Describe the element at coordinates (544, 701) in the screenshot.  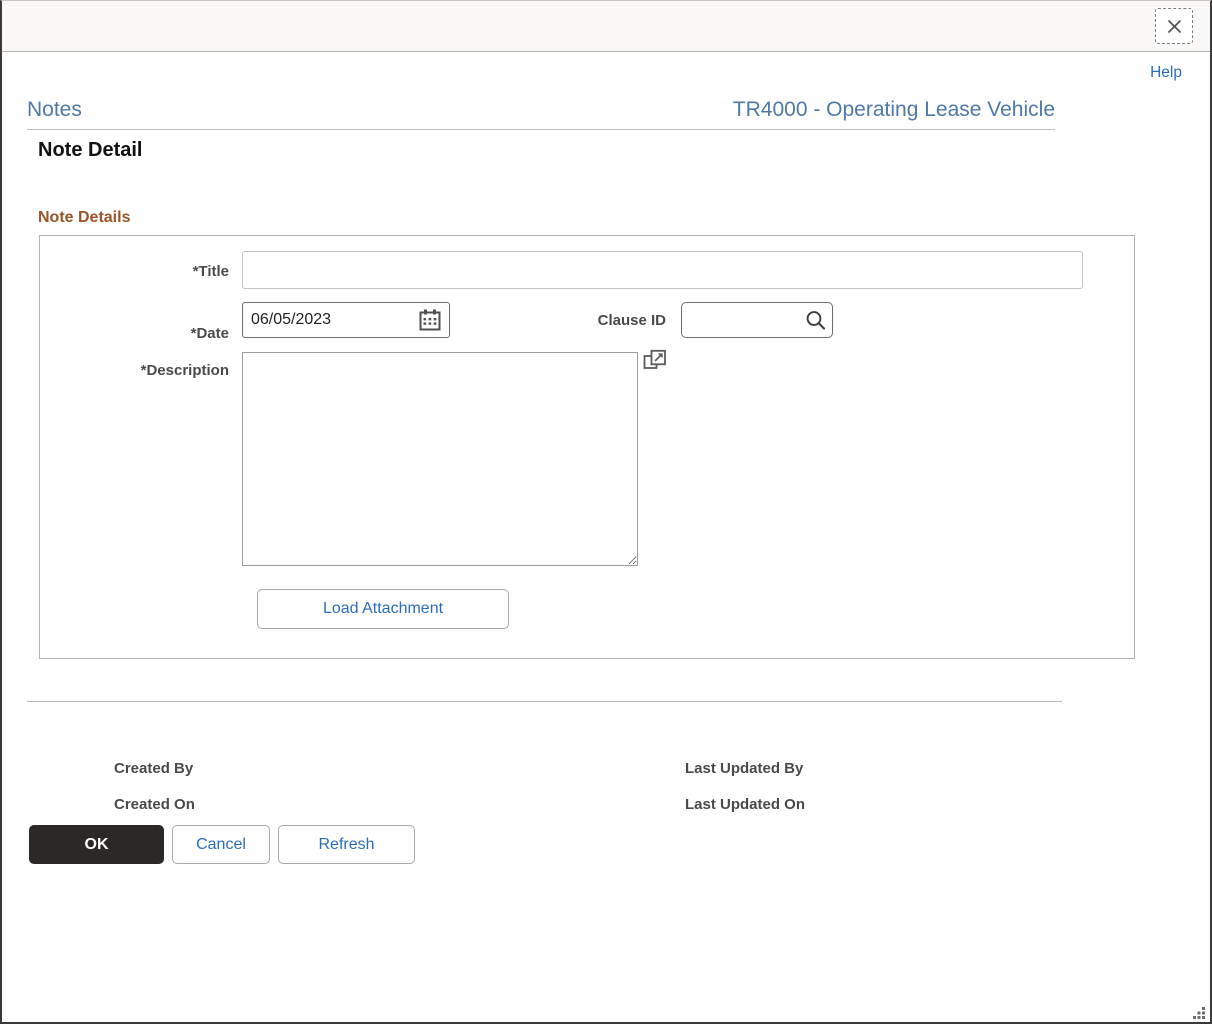
I see `section-divider` at that location.